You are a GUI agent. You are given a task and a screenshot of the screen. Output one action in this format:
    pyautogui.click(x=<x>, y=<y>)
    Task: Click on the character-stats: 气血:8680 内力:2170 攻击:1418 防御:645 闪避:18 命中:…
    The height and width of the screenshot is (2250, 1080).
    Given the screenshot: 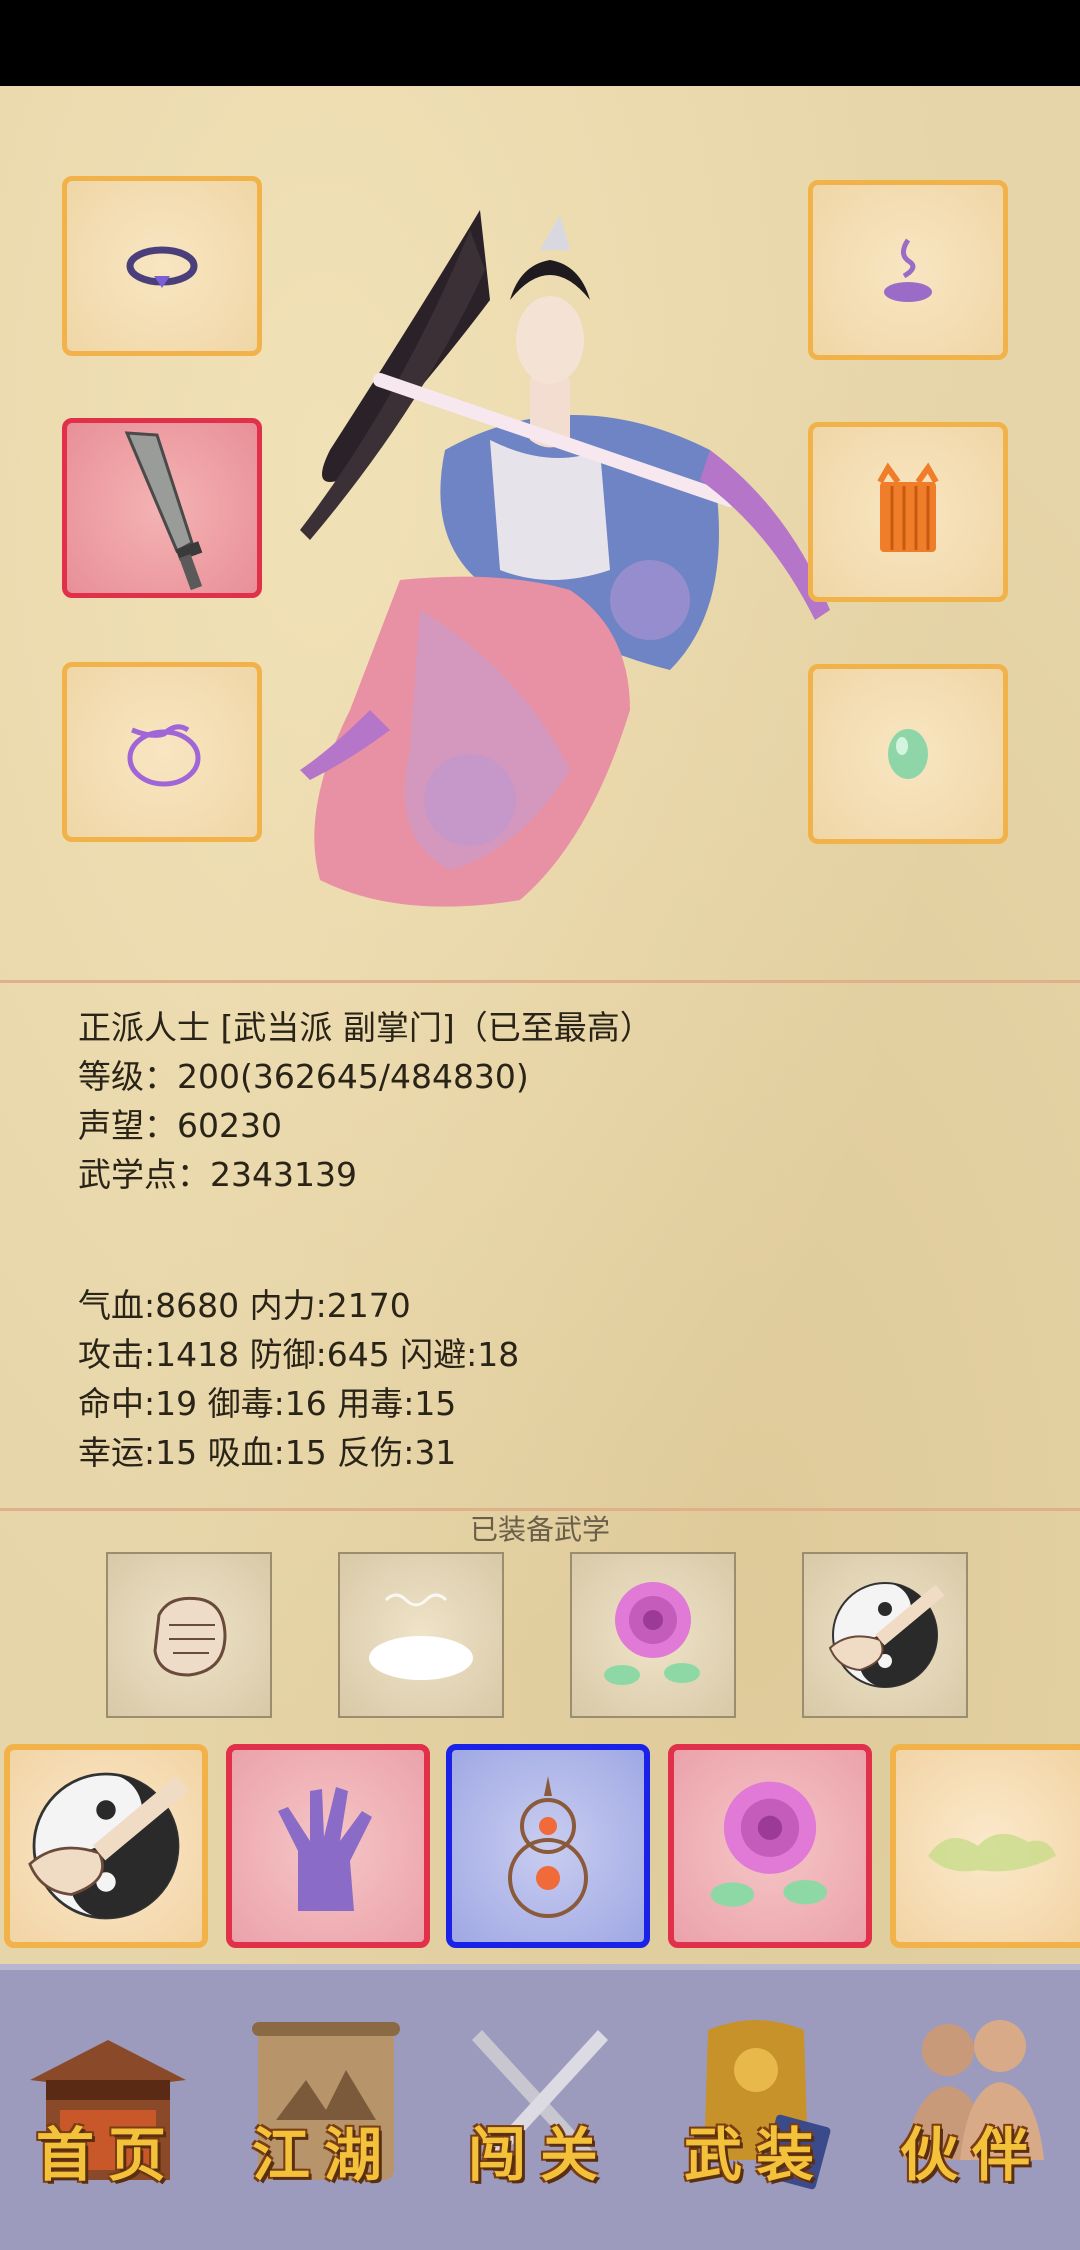 What is the action you would take?
    pyautogui.click(x=298, y=1379)
    